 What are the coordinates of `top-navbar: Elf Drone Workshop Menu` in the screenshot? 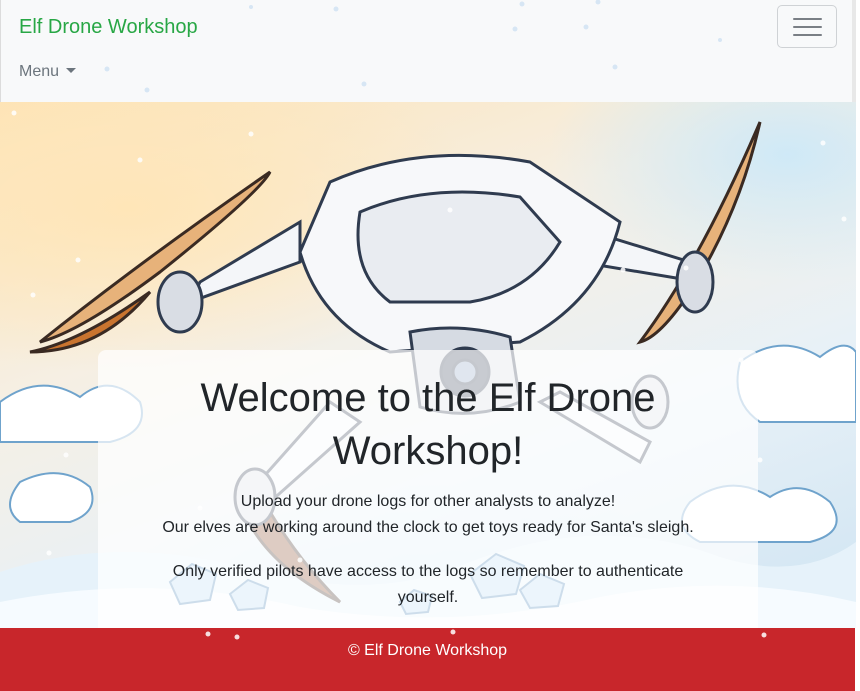 It's located at (428, 51).